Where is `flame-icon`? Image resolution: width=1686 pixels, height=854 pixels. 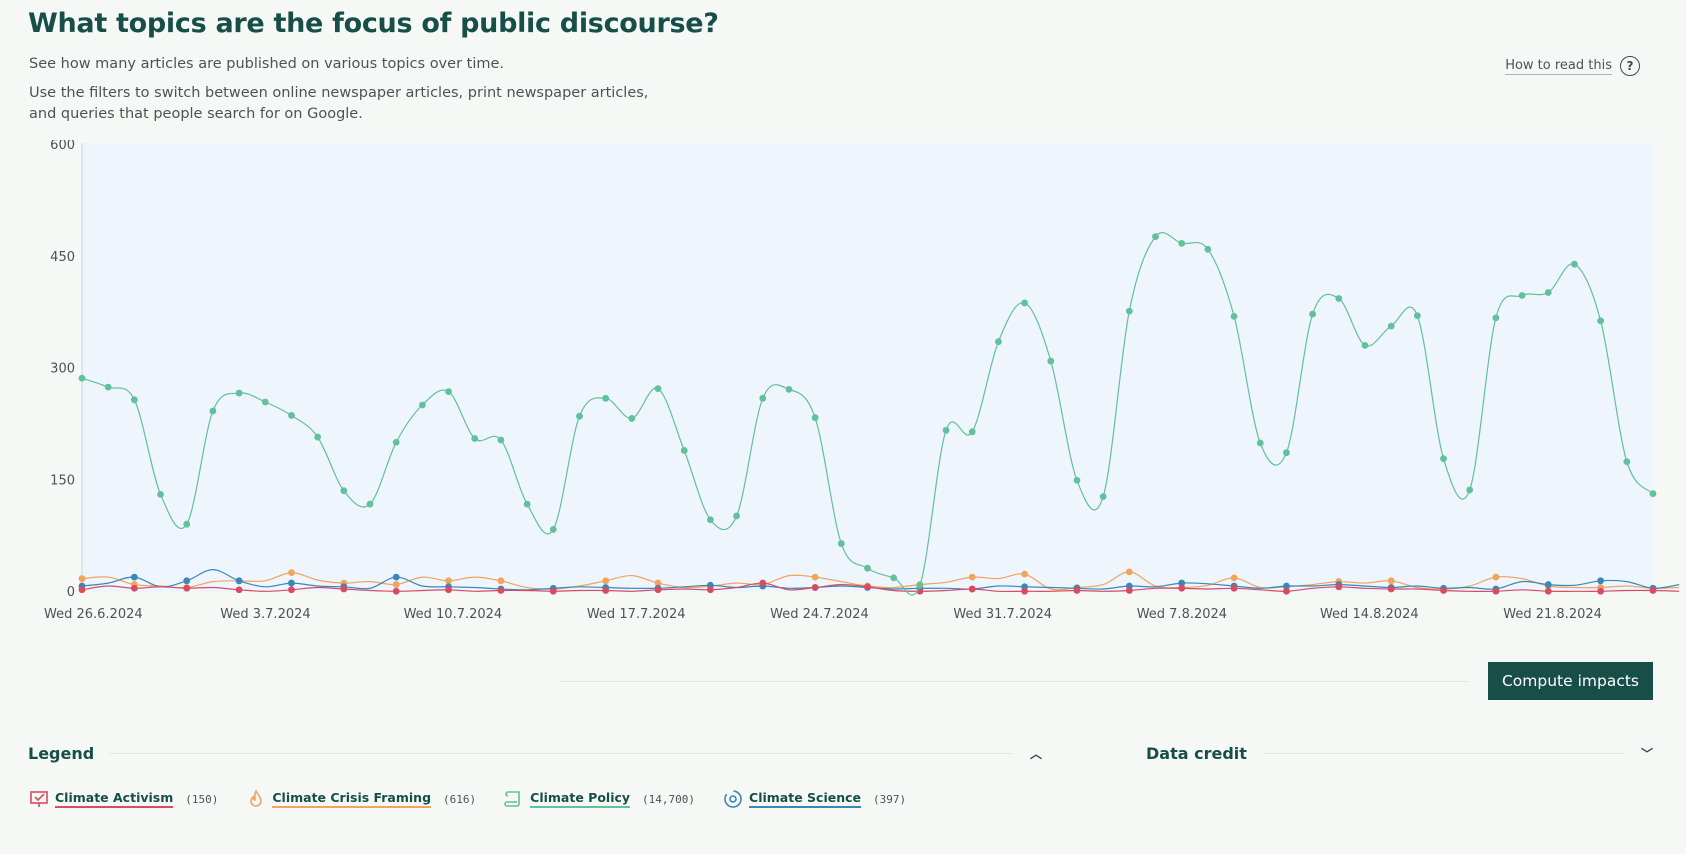
flame-icon is located at coordinates (256, 798).